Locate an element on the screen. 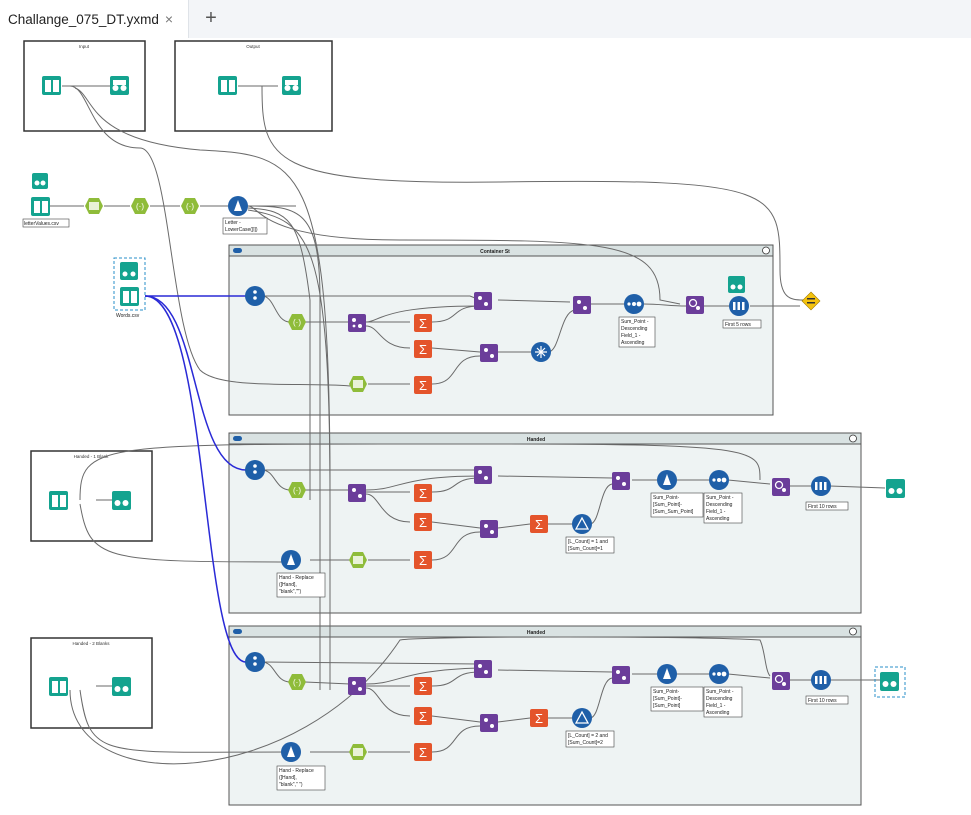 The width and height of the screenshot is (971, 815). hand-replace-line3: "blank","") is located at coordinates (290, 592).